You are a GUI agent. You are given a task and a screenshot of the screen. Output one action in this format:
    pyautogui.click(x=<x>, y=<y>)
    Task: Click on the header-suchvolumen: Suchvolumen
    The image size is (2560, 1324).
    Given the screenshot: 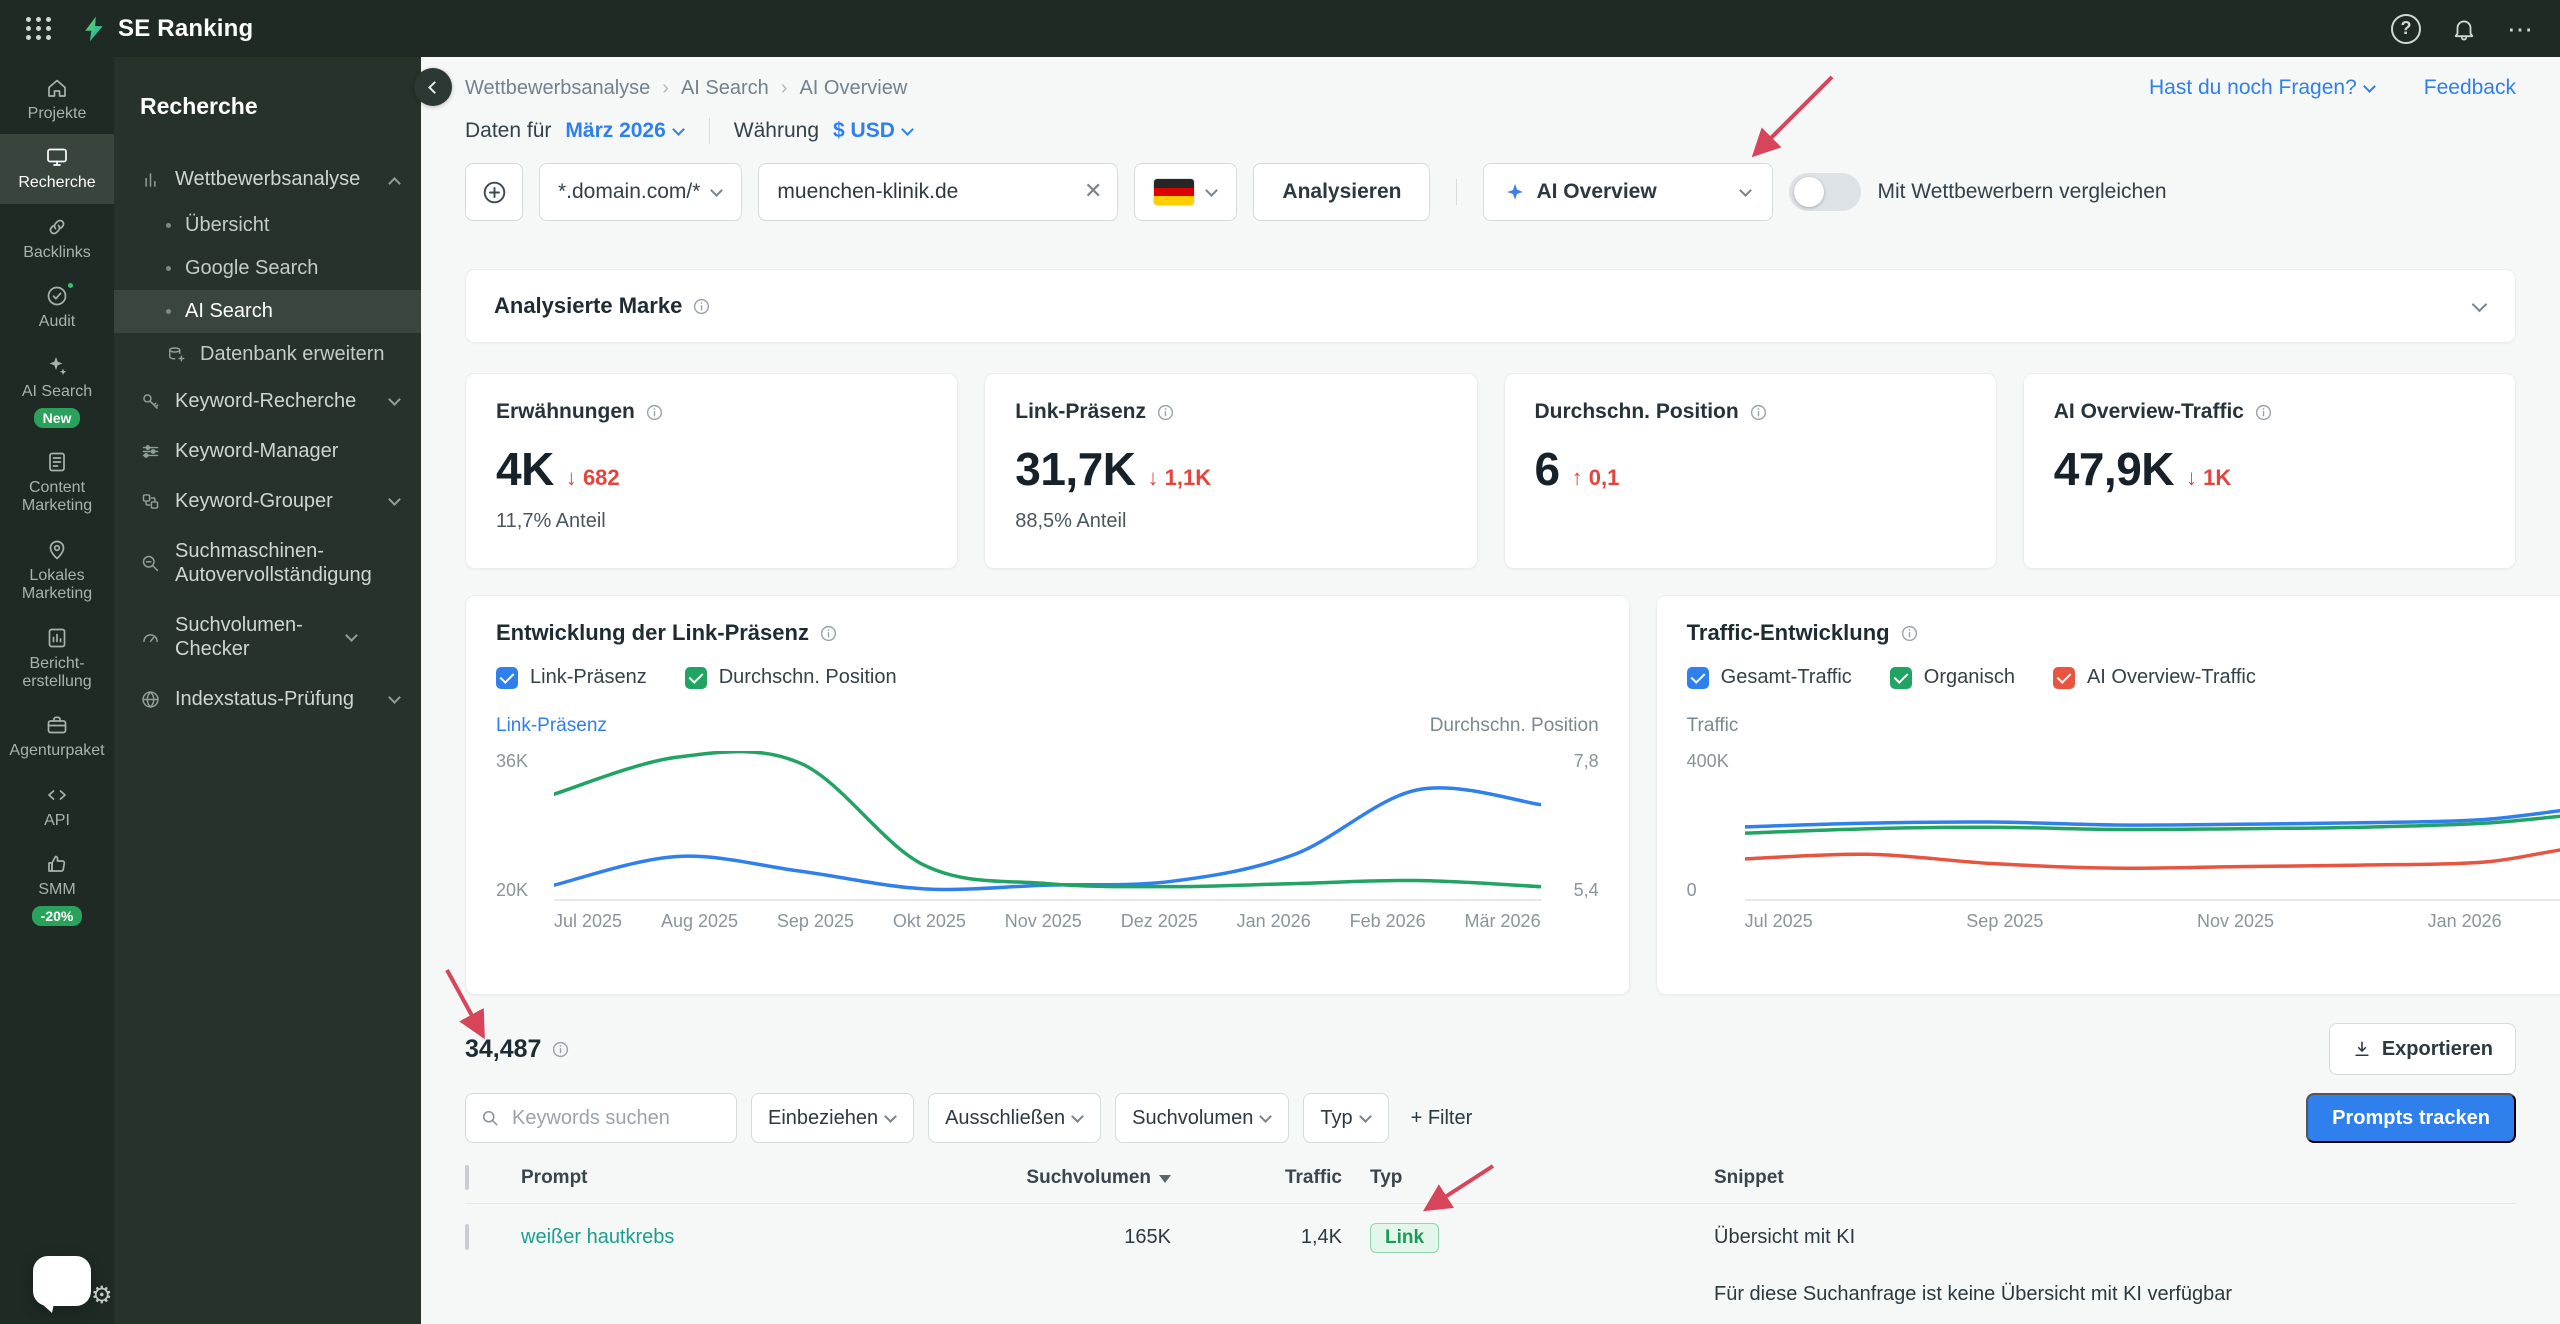 What is the action you would take?
    pyautogui.click(x=1061, y=1176)
    